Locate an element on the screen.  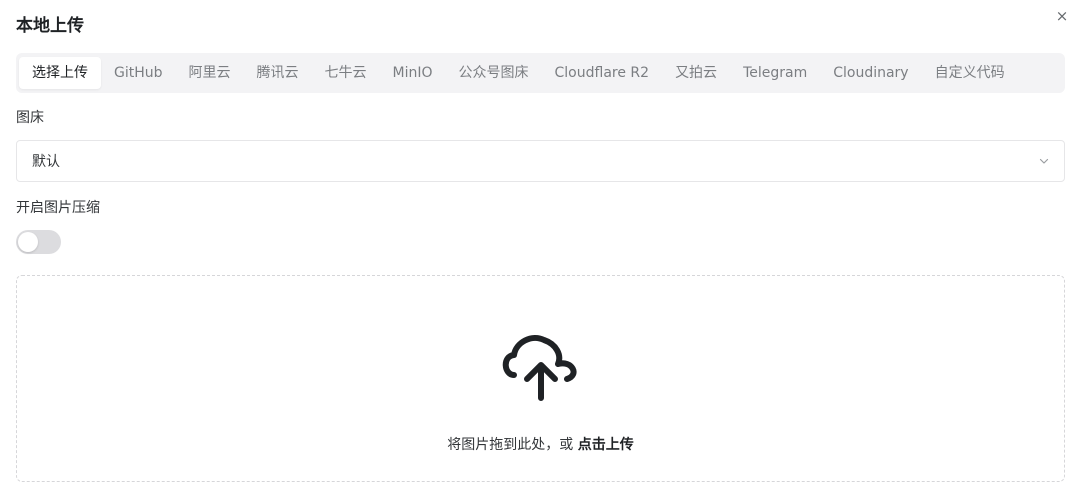
dialog-title: 本地上传 is located at coordinates (50, 26).